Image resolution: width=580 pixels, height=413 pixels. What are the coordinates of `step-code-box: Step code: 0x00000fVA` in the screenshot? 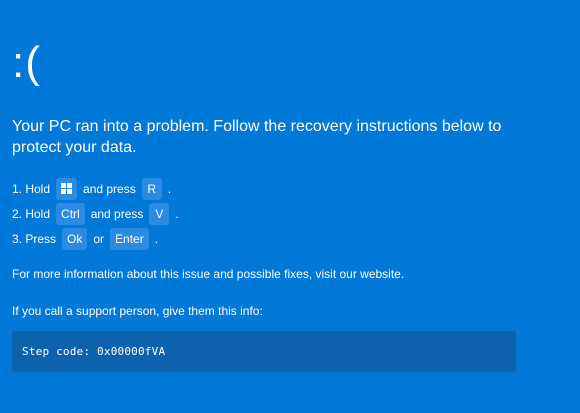 It's located at (264, 351).